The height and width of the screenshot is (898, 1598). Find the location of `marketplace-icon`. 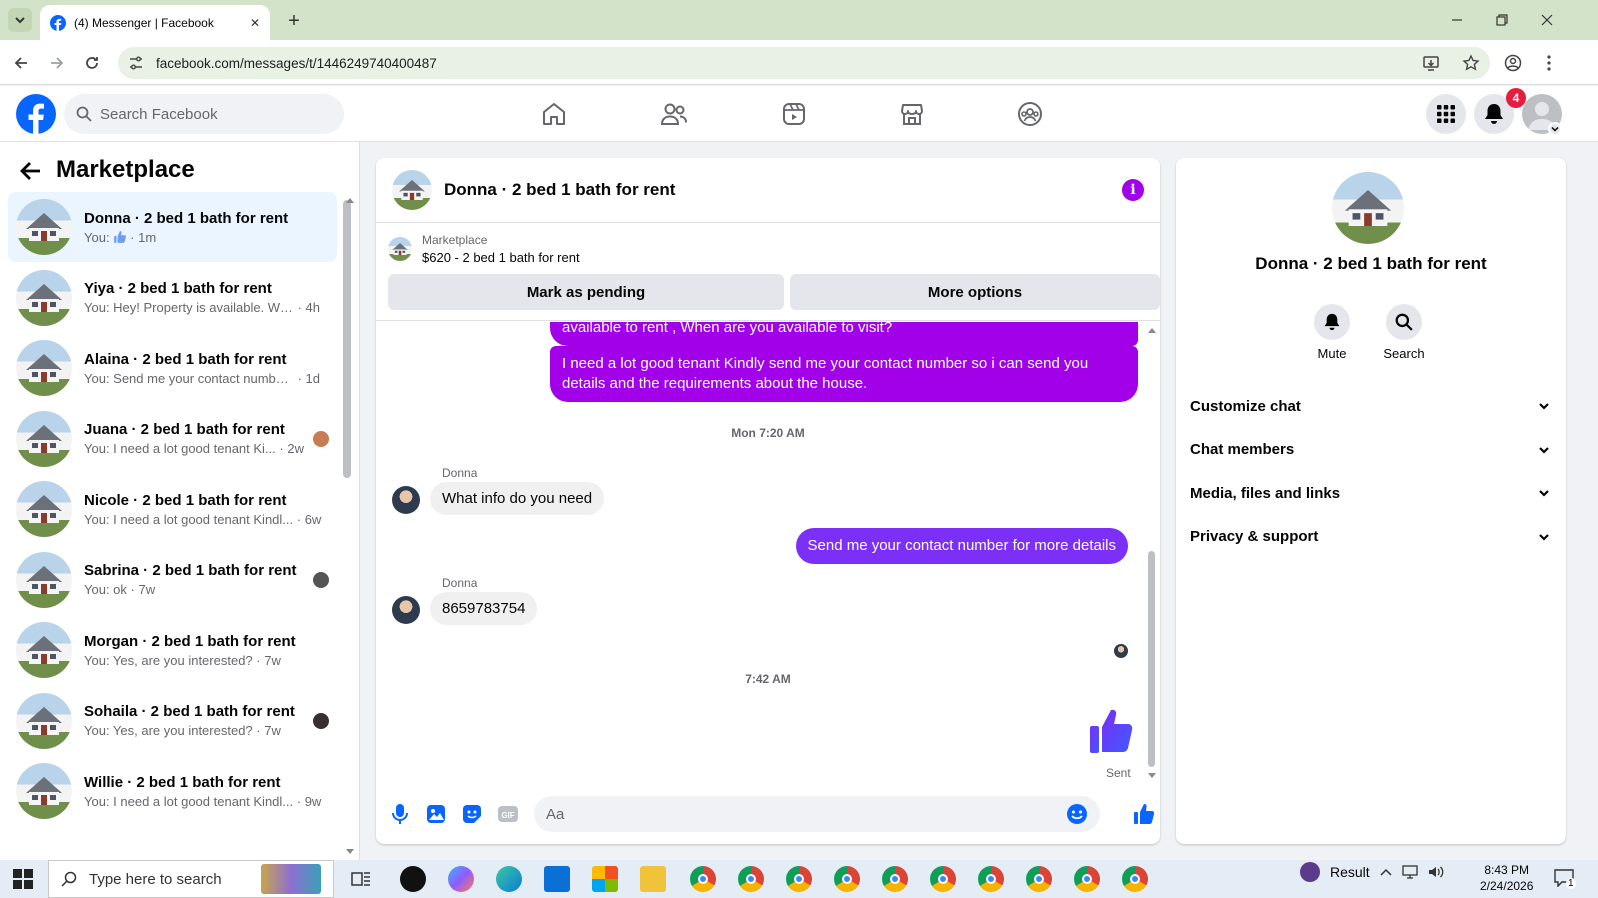

marketplace-icon is located at coordinates (912, 114).